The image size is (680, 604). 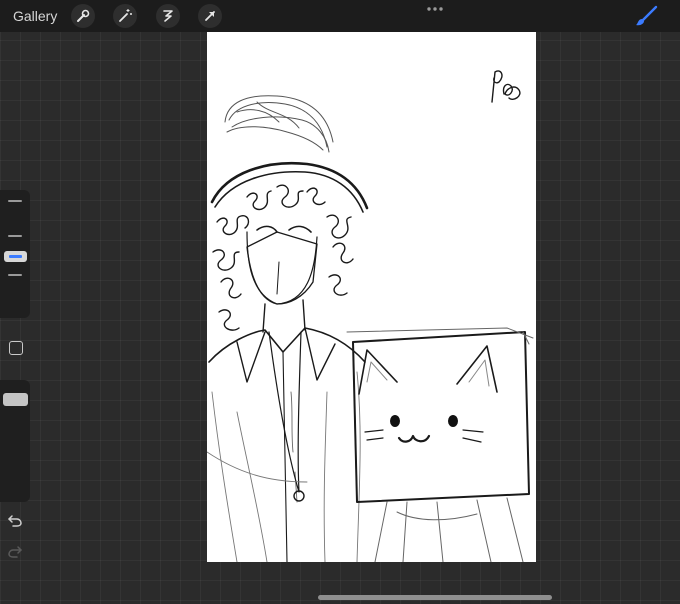 What do you see at coordinates (435, 9) in the screenshot?
I see `ellipsis-icon` at bounding box center [435, 9].